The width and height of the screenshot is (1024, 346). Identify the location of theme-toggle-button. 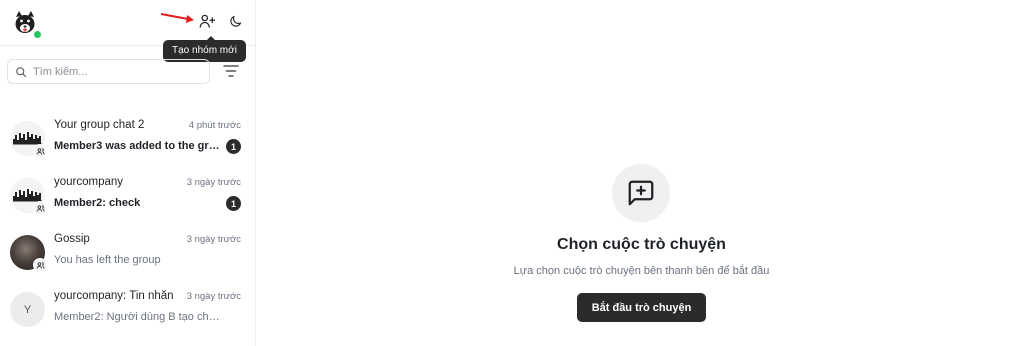
(235, 21).